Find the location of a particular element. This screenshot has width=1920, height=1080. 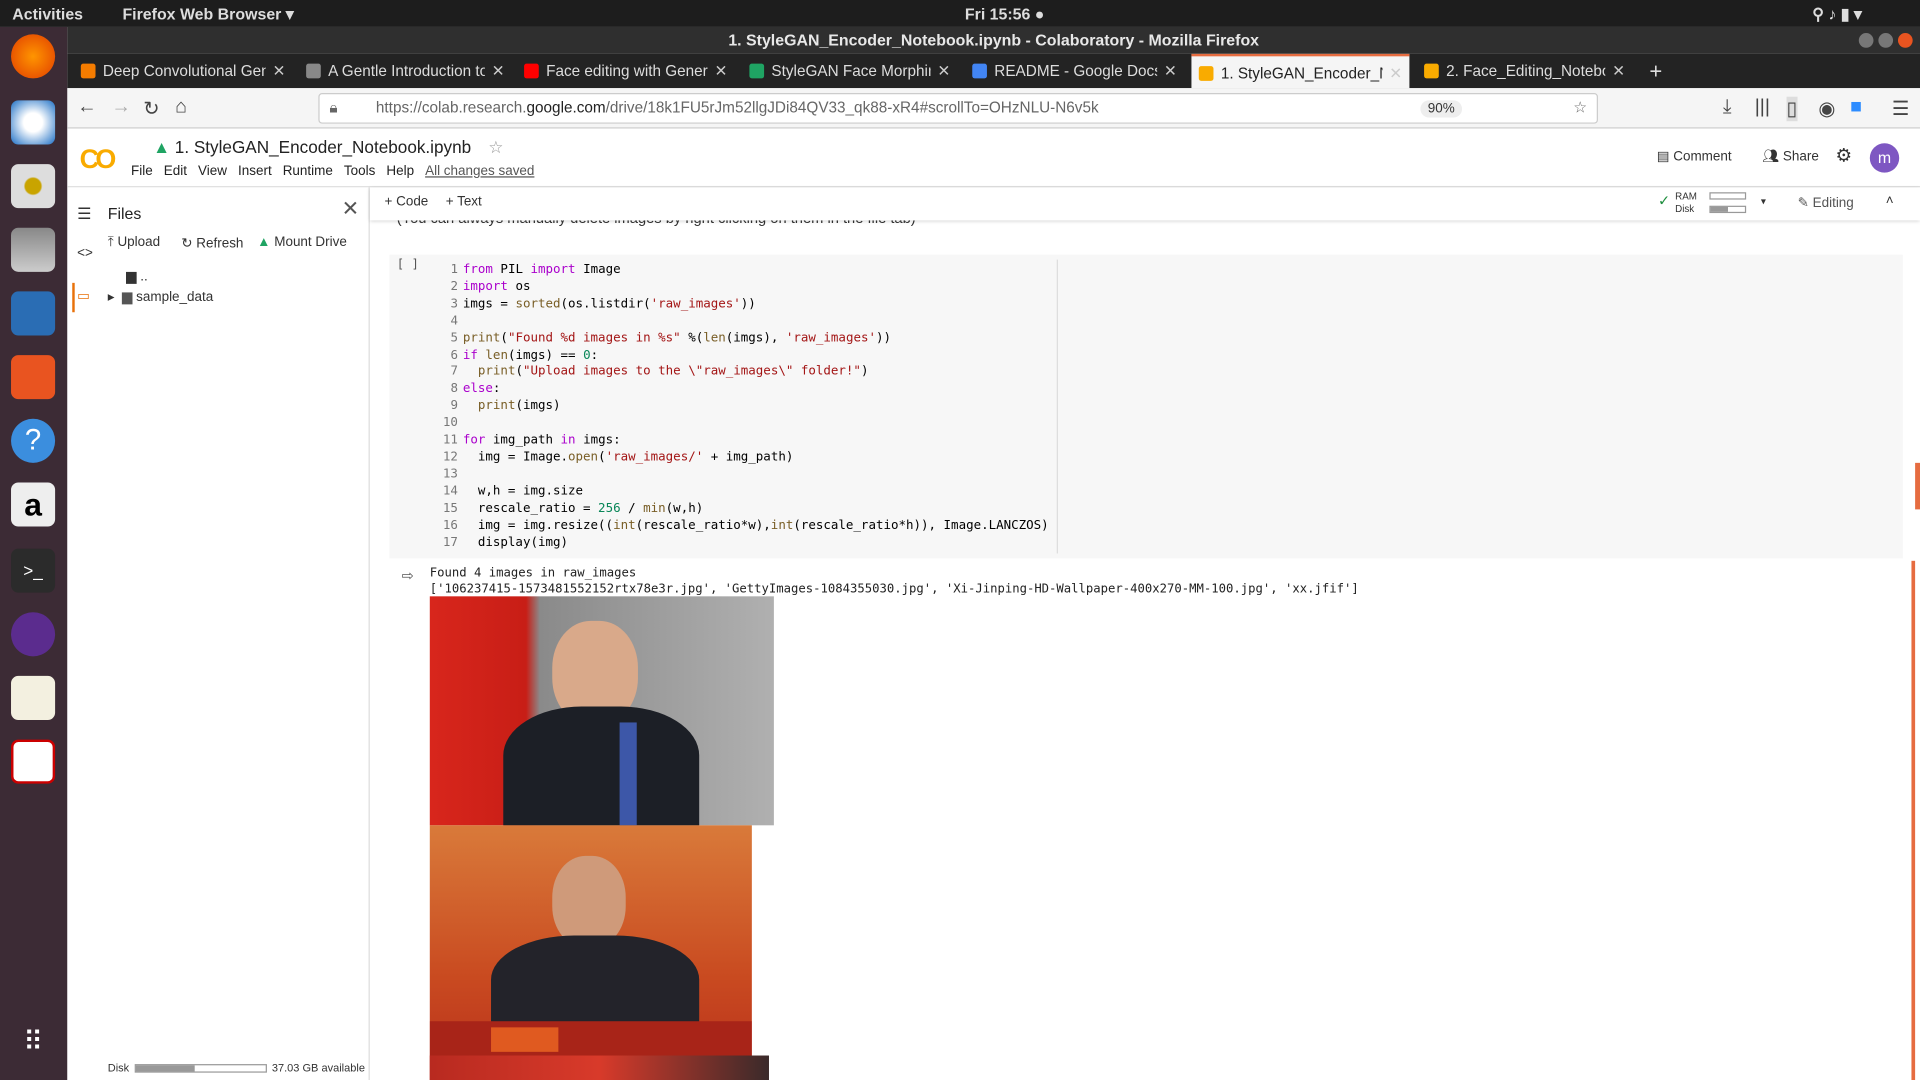

files-title: Files is located at coordinates (124, 213).